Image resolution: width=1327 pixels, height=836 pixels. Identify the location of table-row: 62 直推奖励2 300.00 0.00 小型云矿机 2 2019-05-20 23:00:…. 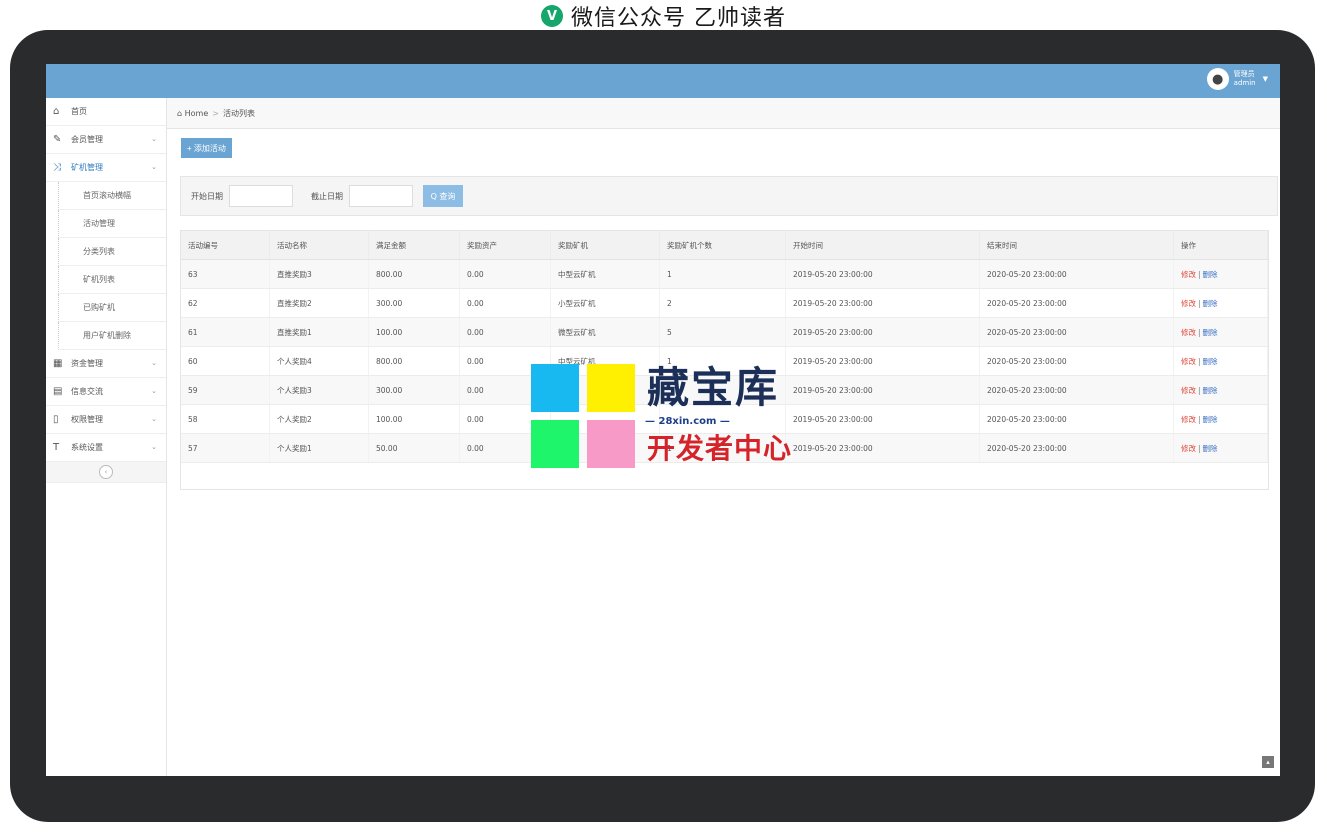
(724, 303).